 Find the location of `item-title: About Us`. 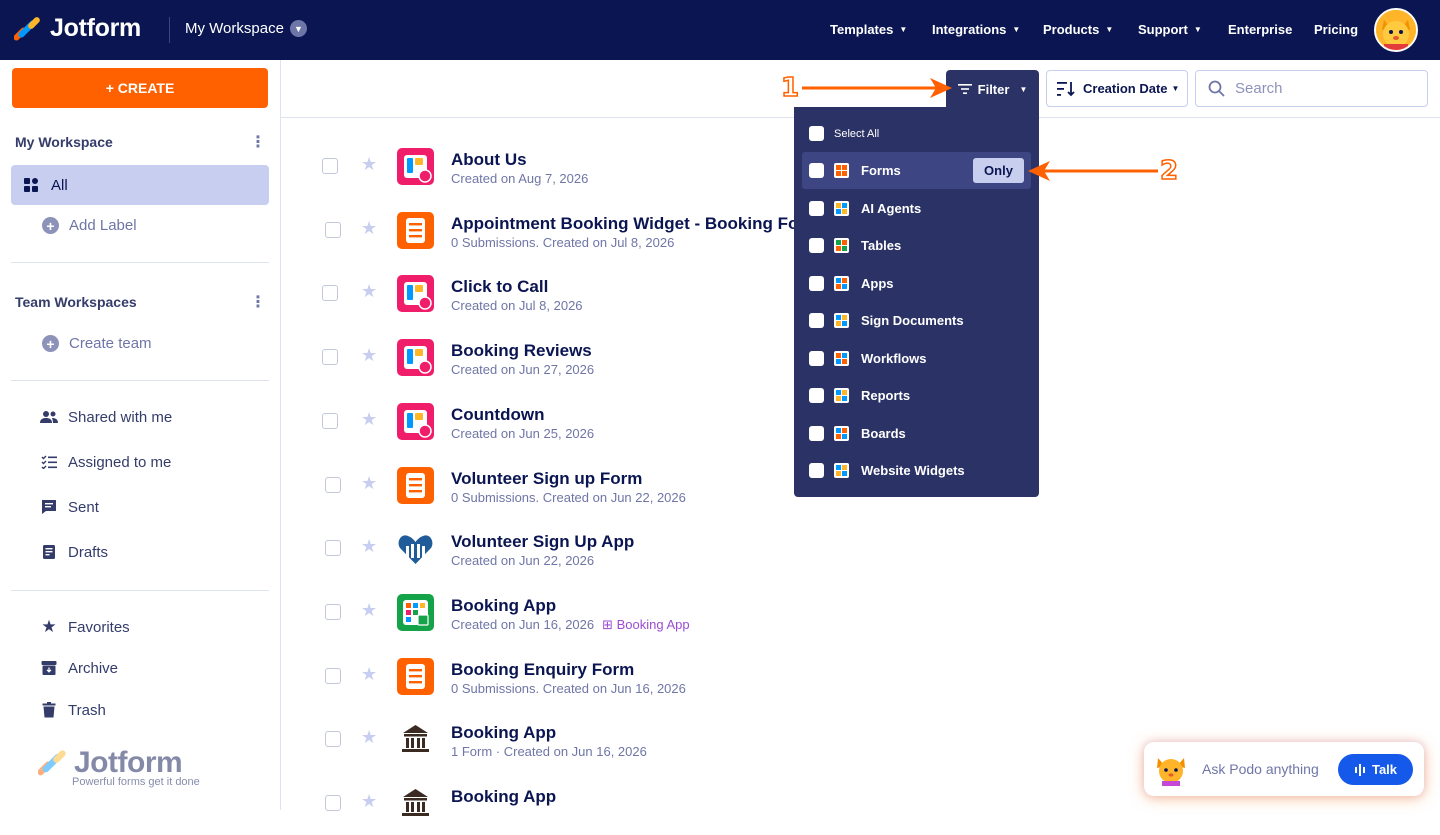

item-title: About Us is located at coordinates (489, 160).